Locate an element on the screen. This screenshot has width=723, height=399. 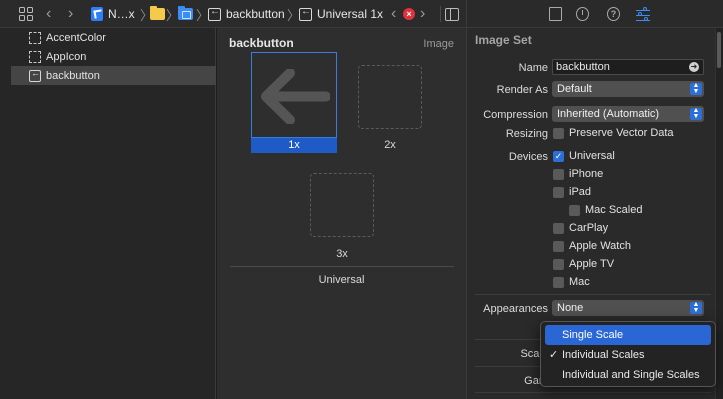
sidebar-toggle-icon is located at coordinates (452, 14).